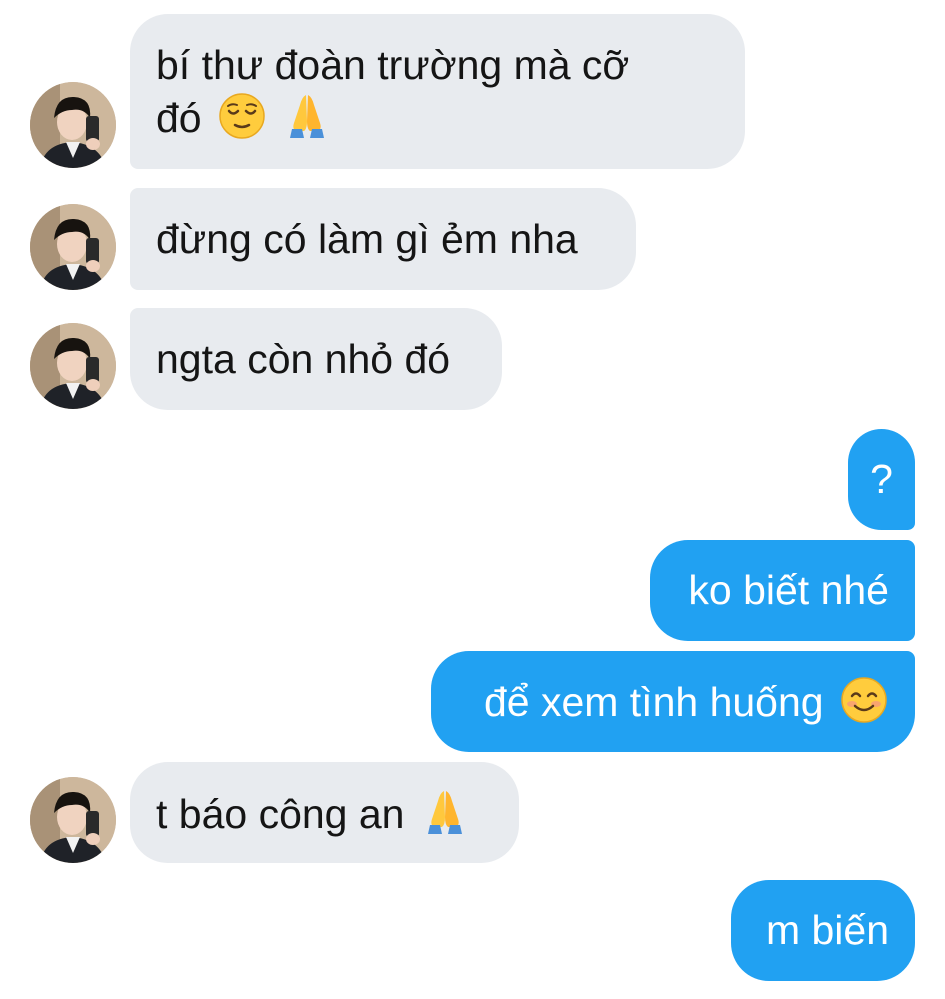 This screenshot has height=999, width=945. I want to click on smiling-face-emoji-icon, so click(864, 700).